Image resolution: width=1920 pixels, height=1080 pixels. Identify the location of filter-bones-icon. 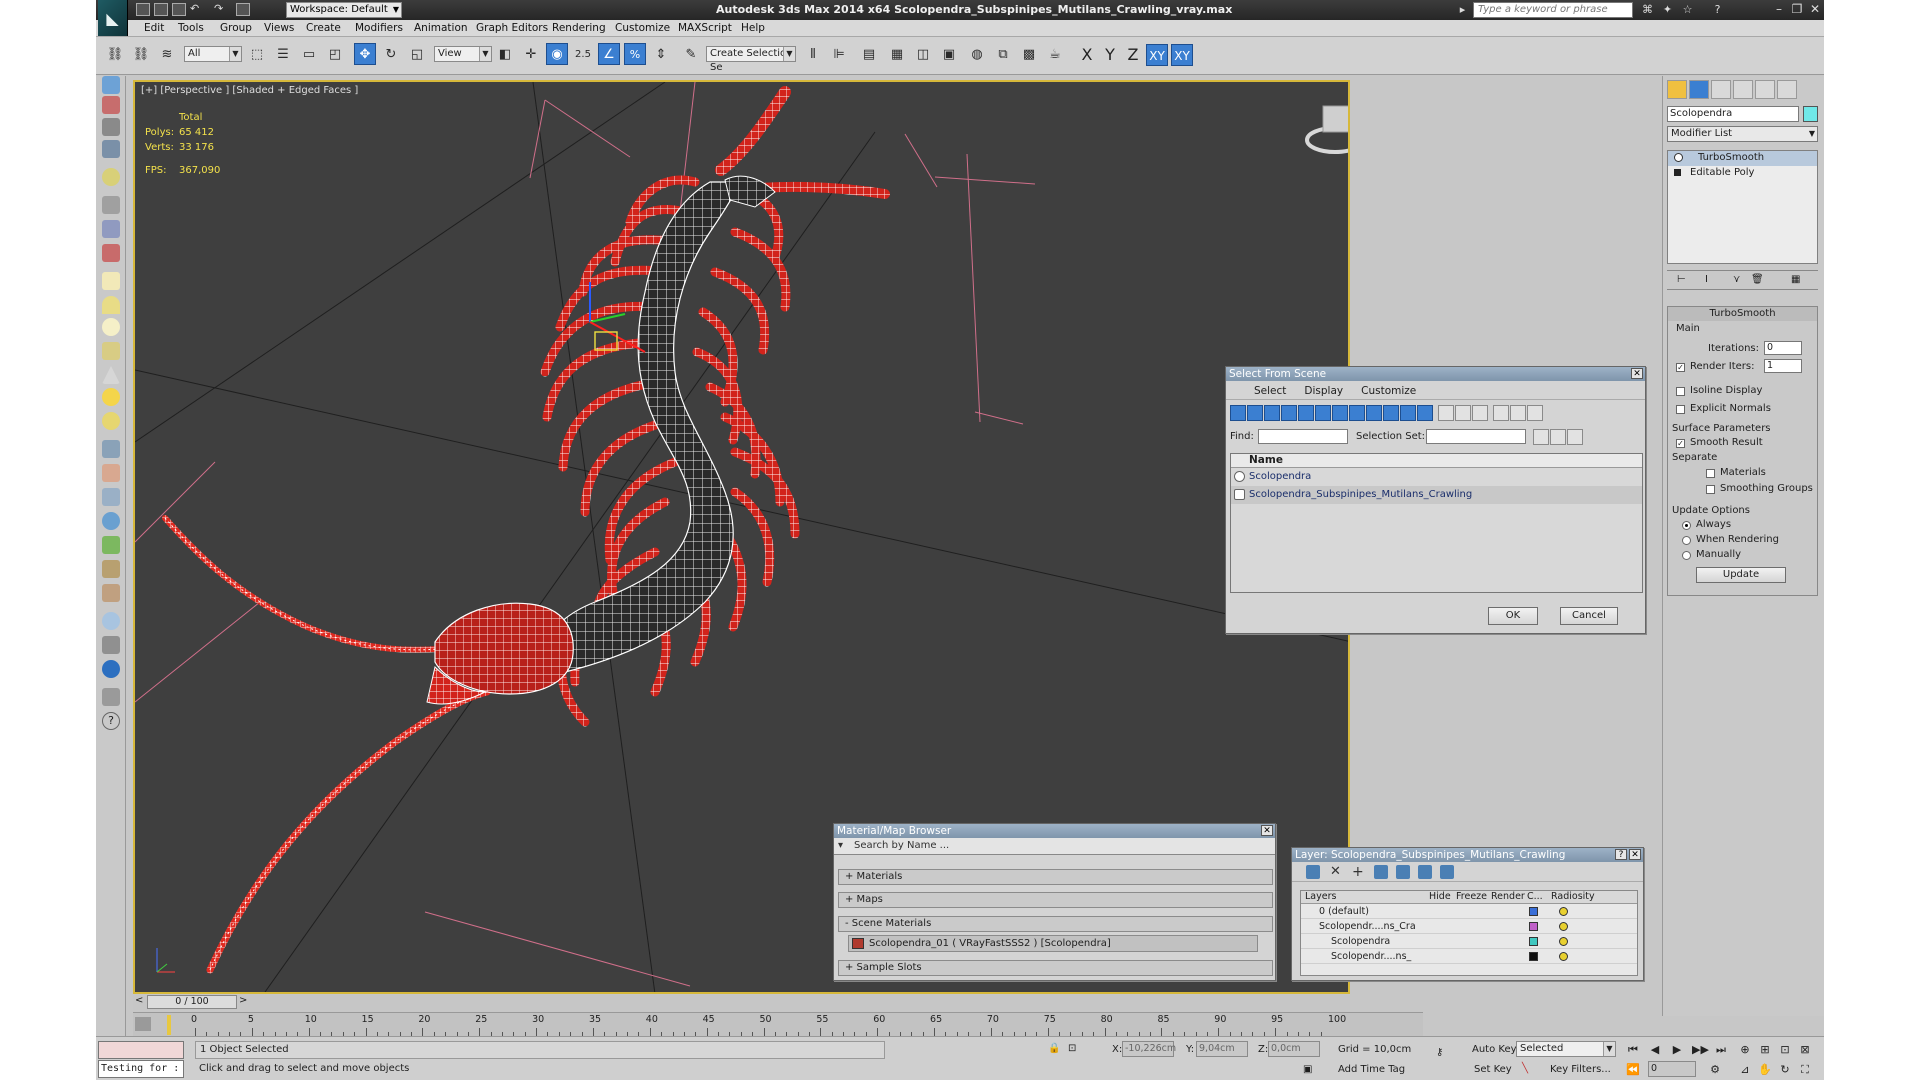
(1374, 413).